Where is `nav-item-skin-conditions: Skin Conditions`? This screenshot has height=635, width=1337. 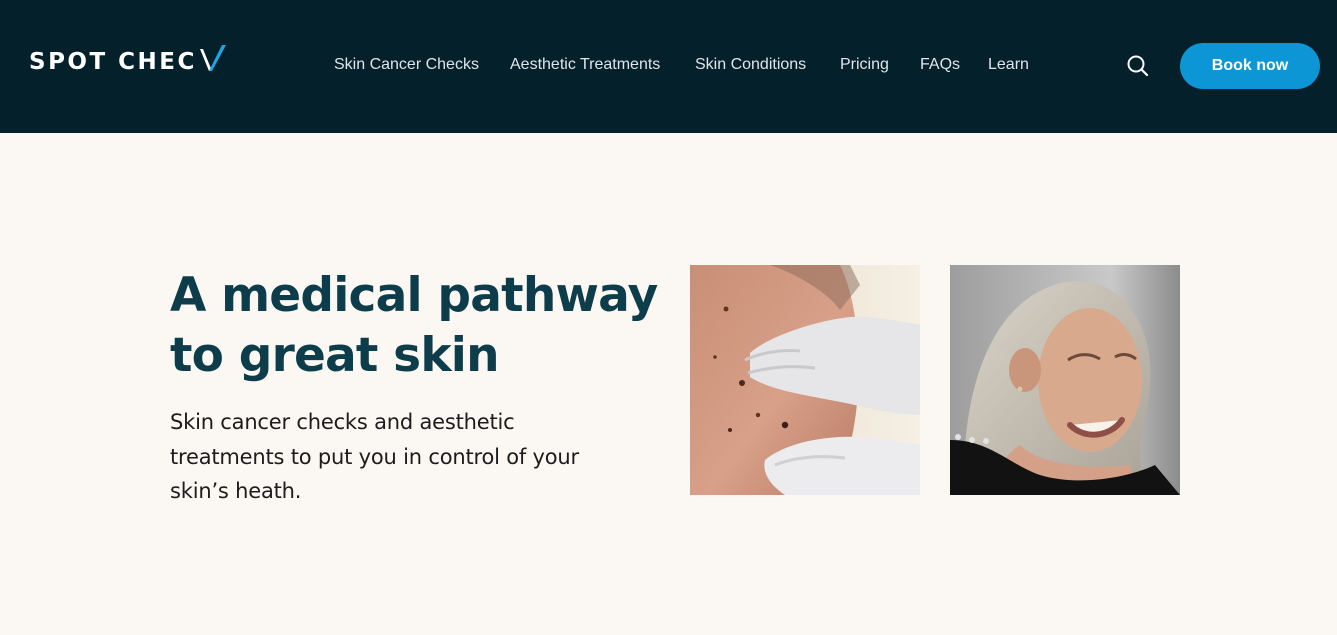 nav-item-skin-conditions: Skin Conditions is located at coordinates (750, 65).